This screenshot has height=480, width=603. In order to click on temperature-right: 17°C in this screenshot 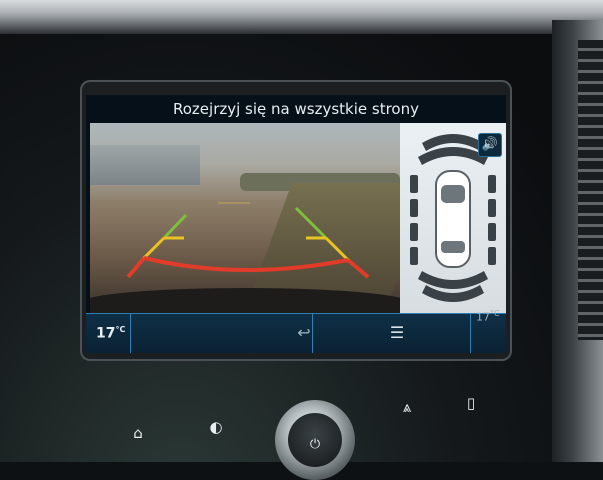, I will do `click(488, 316)`.